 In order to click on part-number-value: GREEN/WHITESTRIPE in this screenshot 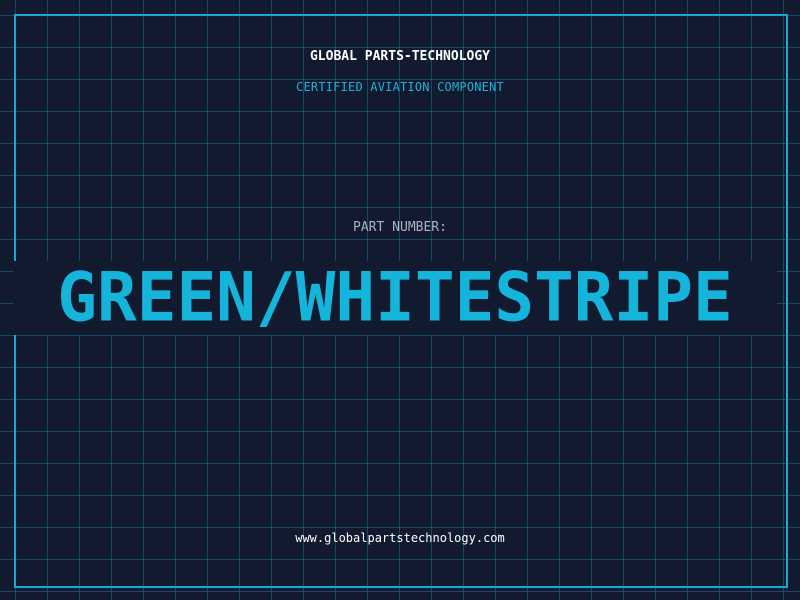, I will do `click(395, 297)`.